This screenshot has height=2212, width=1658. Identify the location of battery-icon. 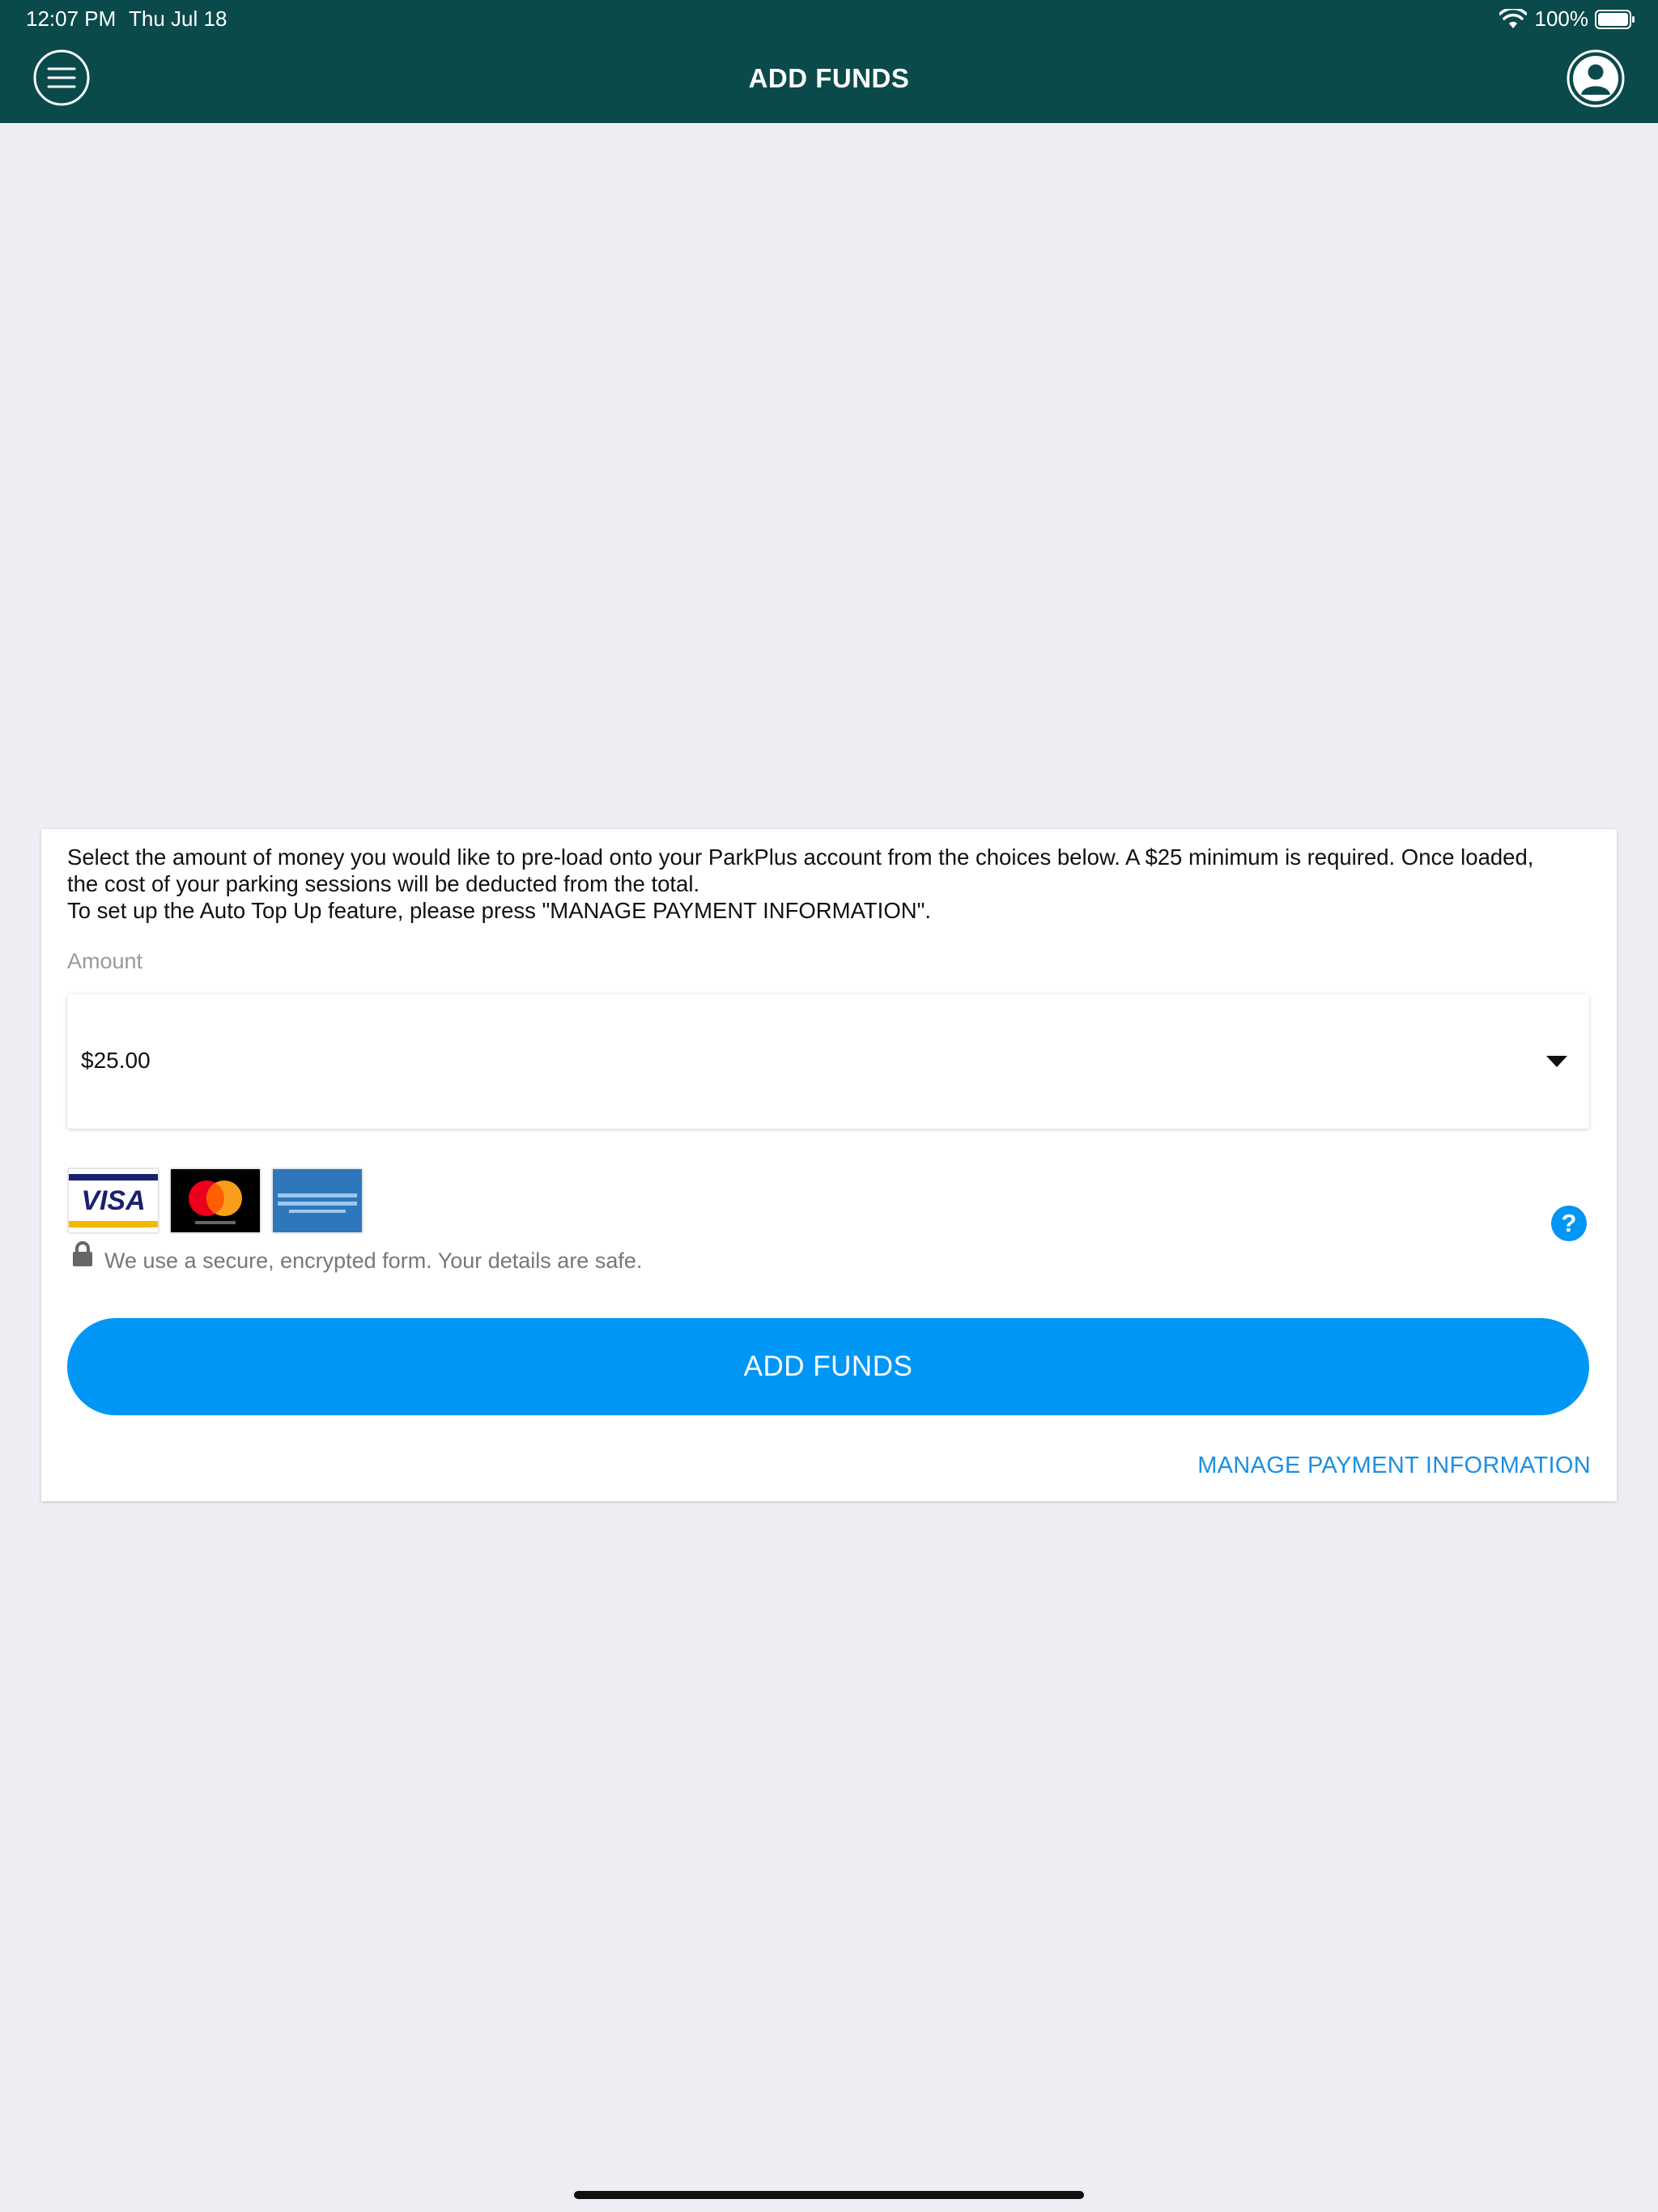
(1615, 19).